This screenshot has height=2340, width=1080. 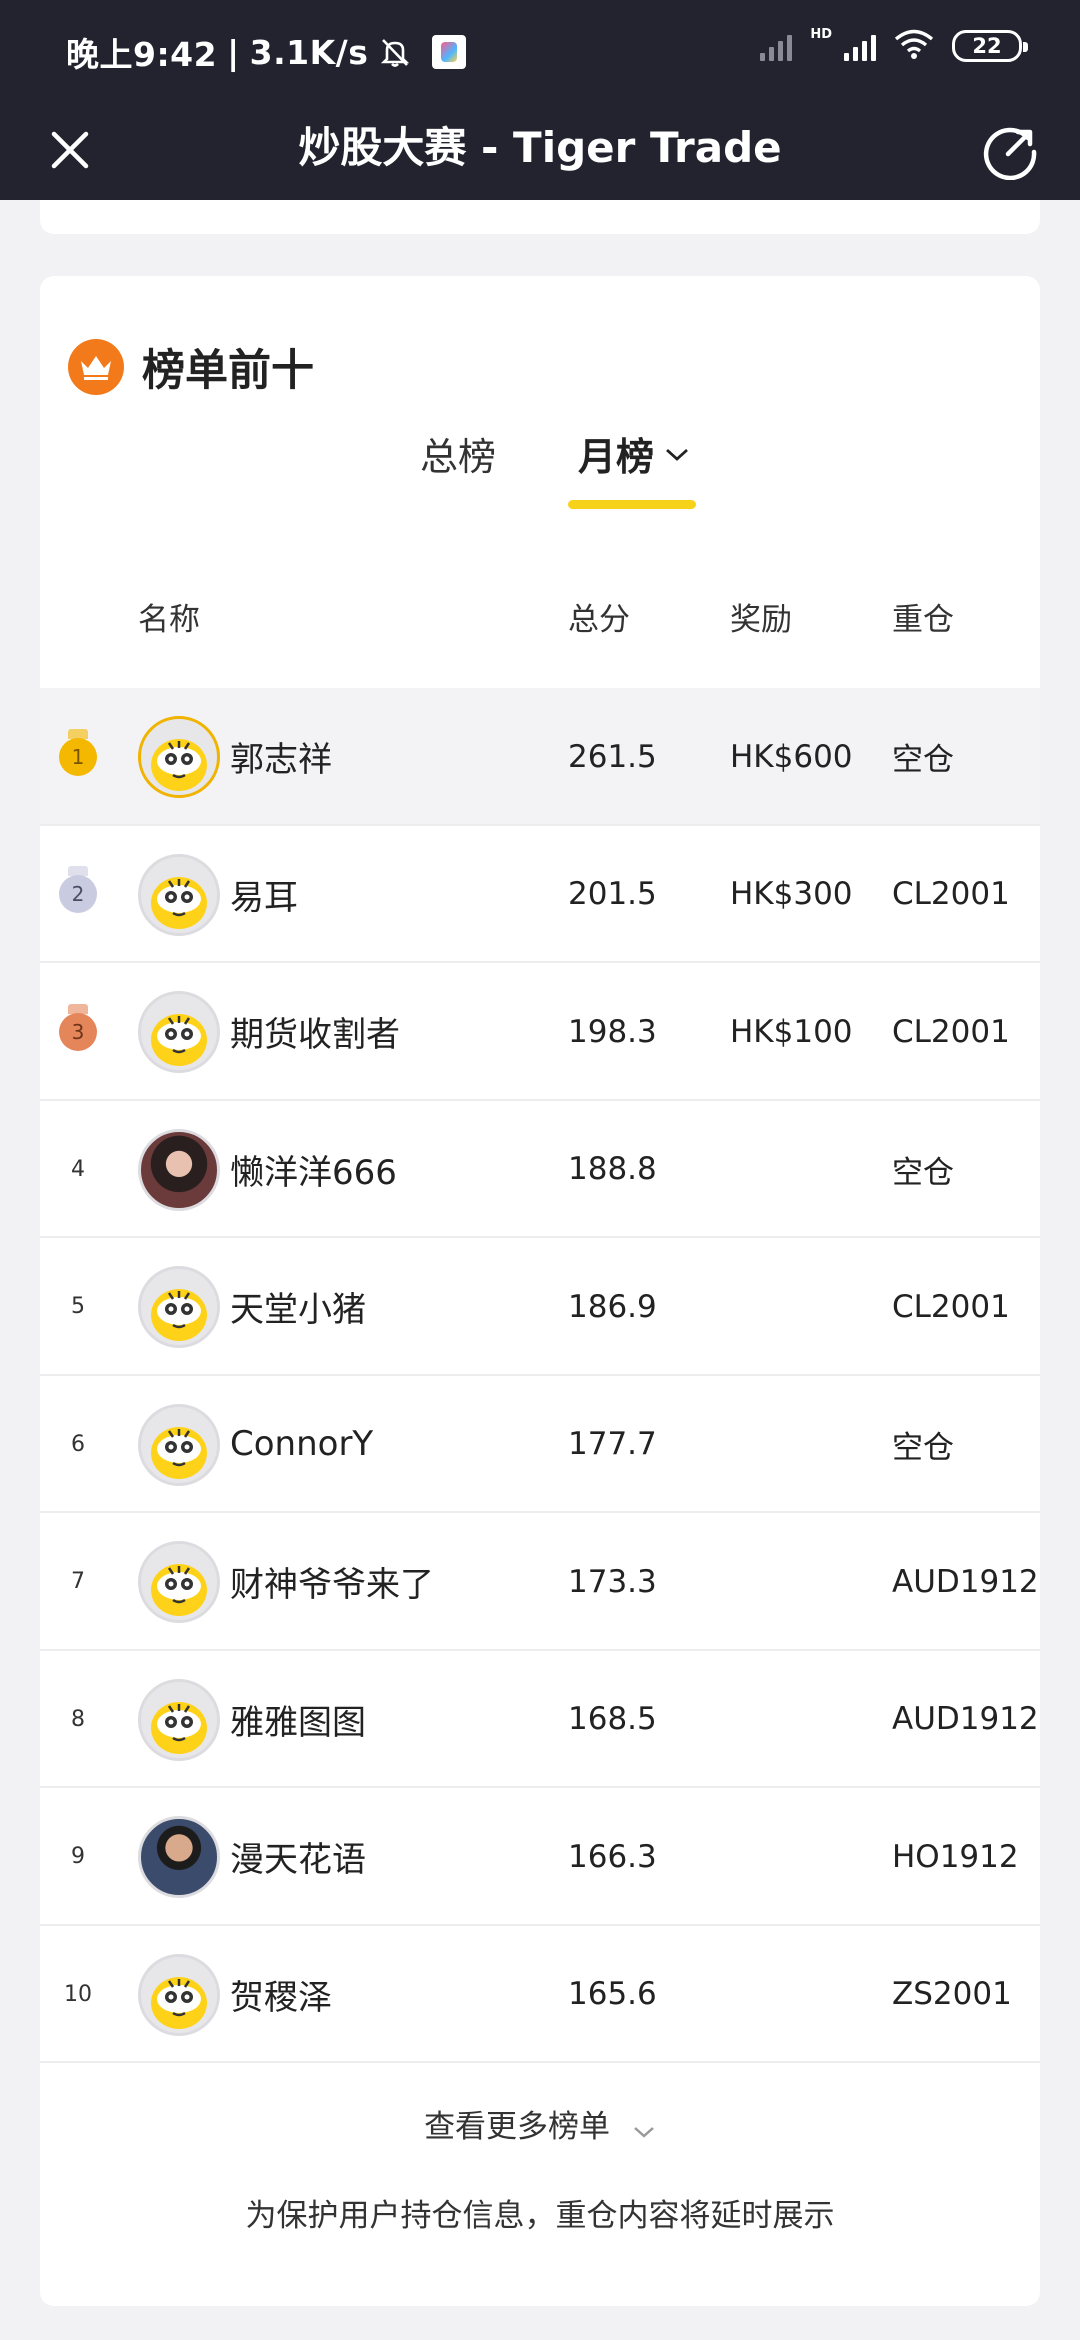 I want to click on rank-number: 2, so click(x=78, y=894).